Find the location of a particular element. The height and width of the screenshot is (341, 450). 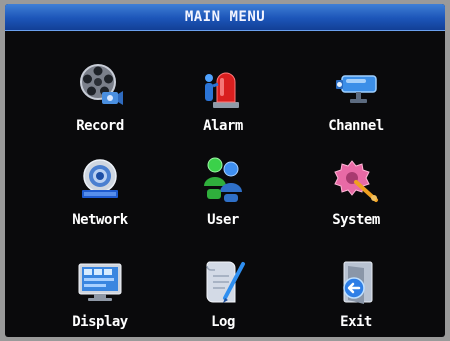

menu-label-channel: Channel is located at coordinates (356, 126).